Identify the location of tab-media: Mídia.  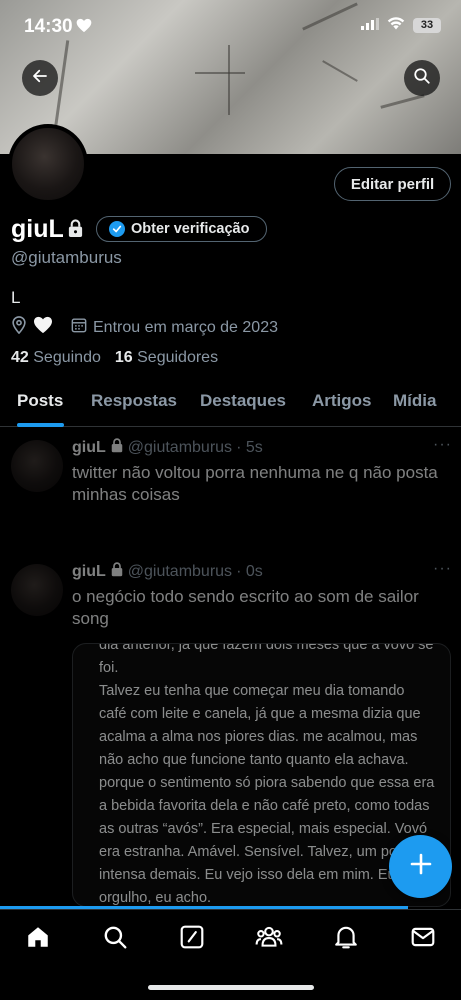
(414, 401).